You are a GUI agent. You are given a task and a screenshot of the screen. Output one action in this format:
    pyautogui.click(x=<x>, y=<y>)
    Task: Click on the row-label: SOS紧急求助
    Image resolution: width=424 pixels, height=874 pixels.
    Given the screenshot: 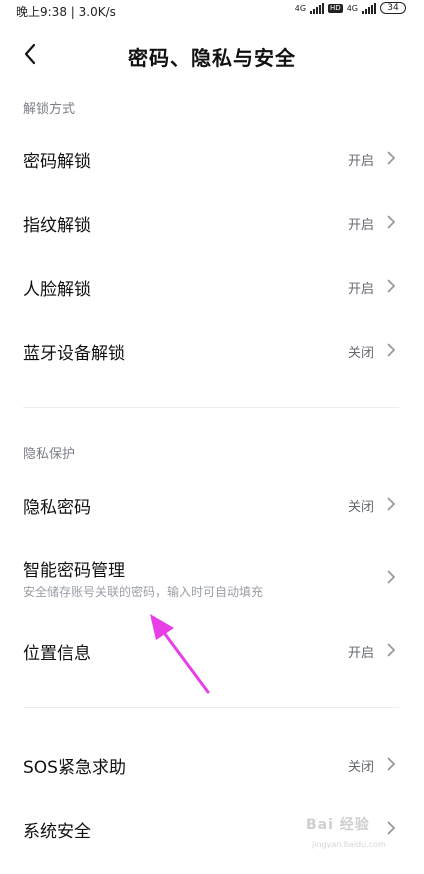 What is the action you would take?
    pyautogui.click(x=74, y=768)
    